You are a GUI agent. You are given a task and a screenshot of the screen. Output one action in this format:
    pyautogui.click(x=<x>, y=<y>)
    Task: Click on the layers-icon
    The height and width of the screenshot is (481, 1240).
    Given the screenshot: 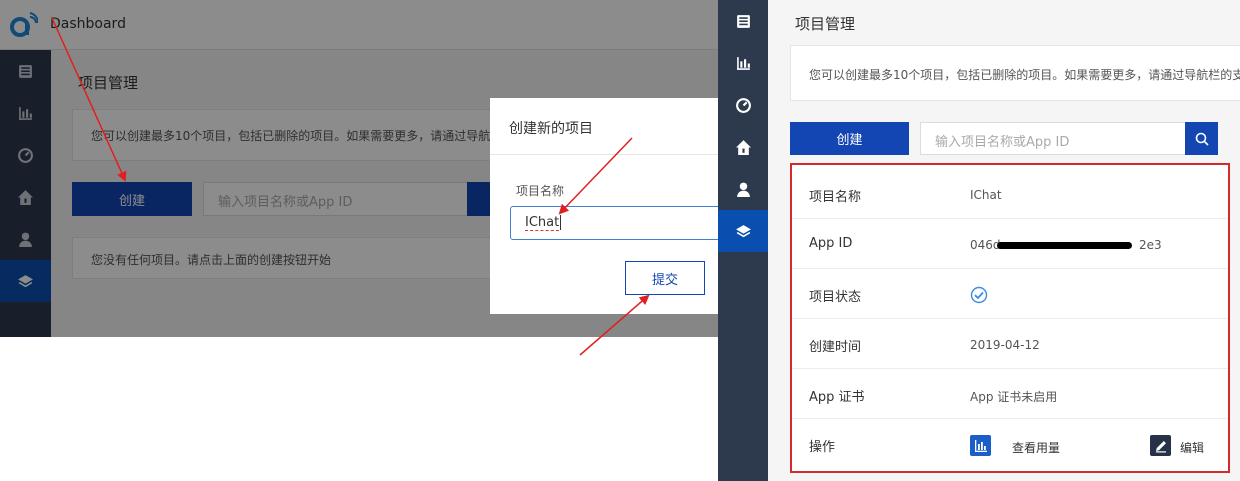 What is the action you would take?
    pyautogui.click(x=743, y=230)
    